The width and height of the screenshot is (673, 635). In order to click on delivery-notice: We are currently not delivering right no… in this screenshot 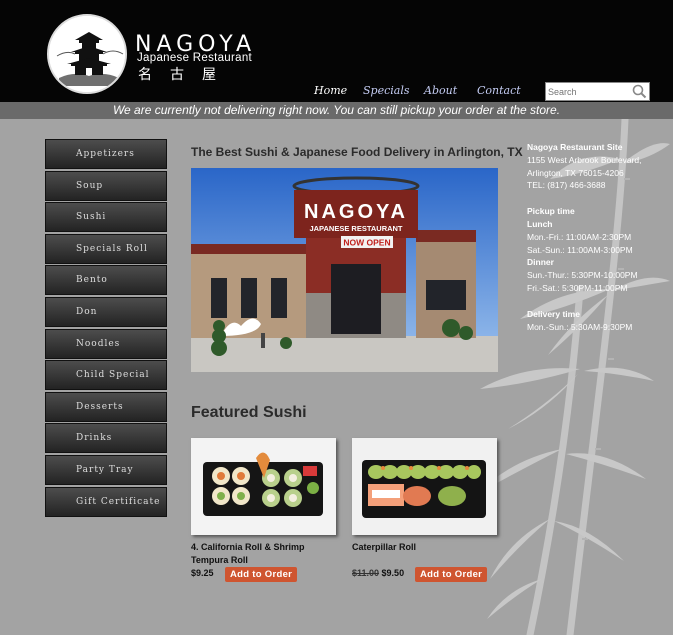, I will do `click(336, 110)`.